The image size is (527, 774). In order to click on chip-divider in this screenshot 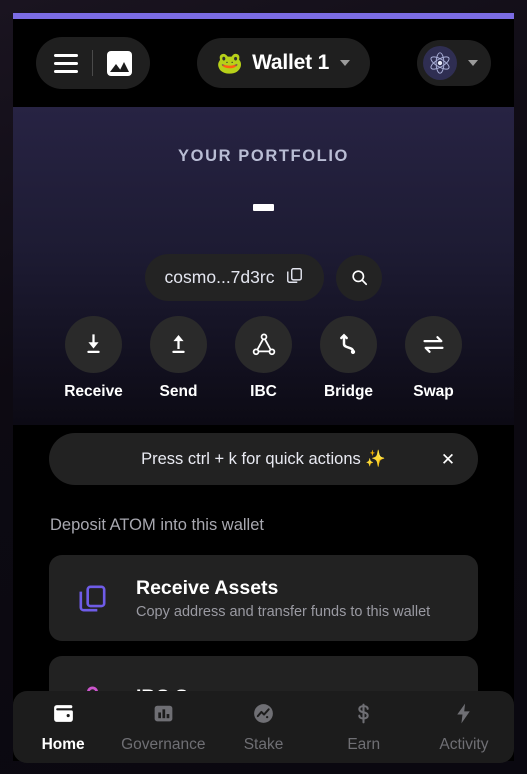, I will do `click(92, 63)`.